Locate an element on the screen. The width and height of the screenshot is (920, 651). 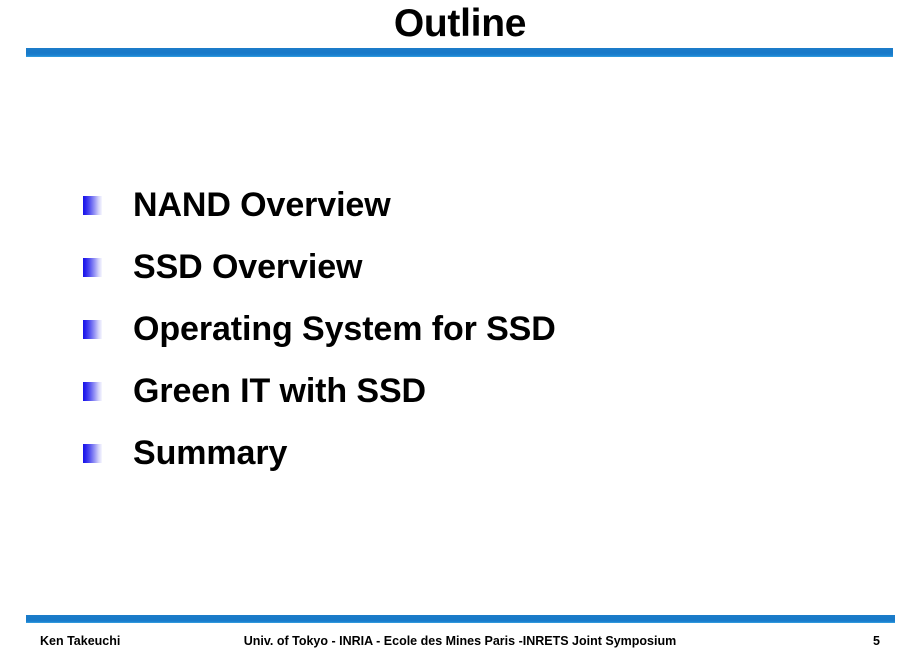
list-item-label: NAND Overview is located at coordinates (262, 205).